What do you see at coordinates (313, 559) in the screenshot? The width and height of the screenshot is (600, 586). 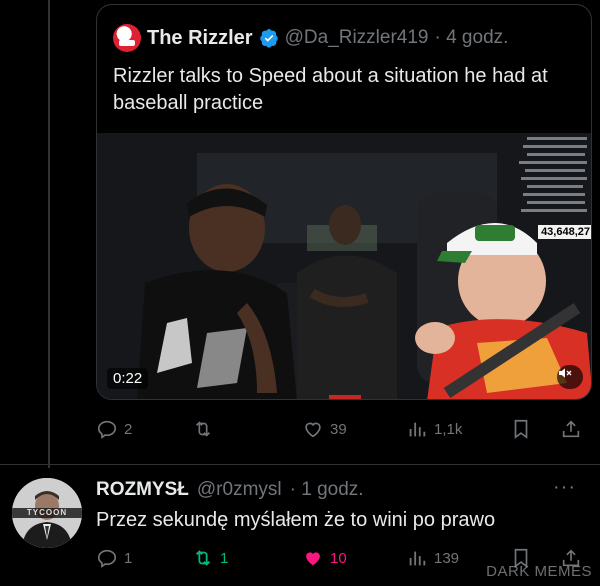 I see `heart-filled-icon` at bounding box center [313, 559].